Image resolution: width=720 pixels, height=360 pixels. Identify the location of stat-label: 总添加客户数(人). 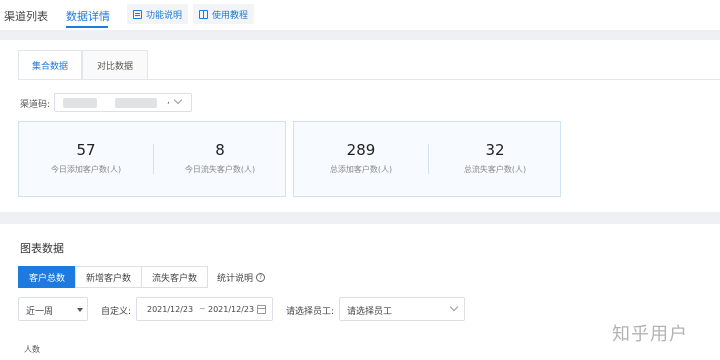
(361, 169).